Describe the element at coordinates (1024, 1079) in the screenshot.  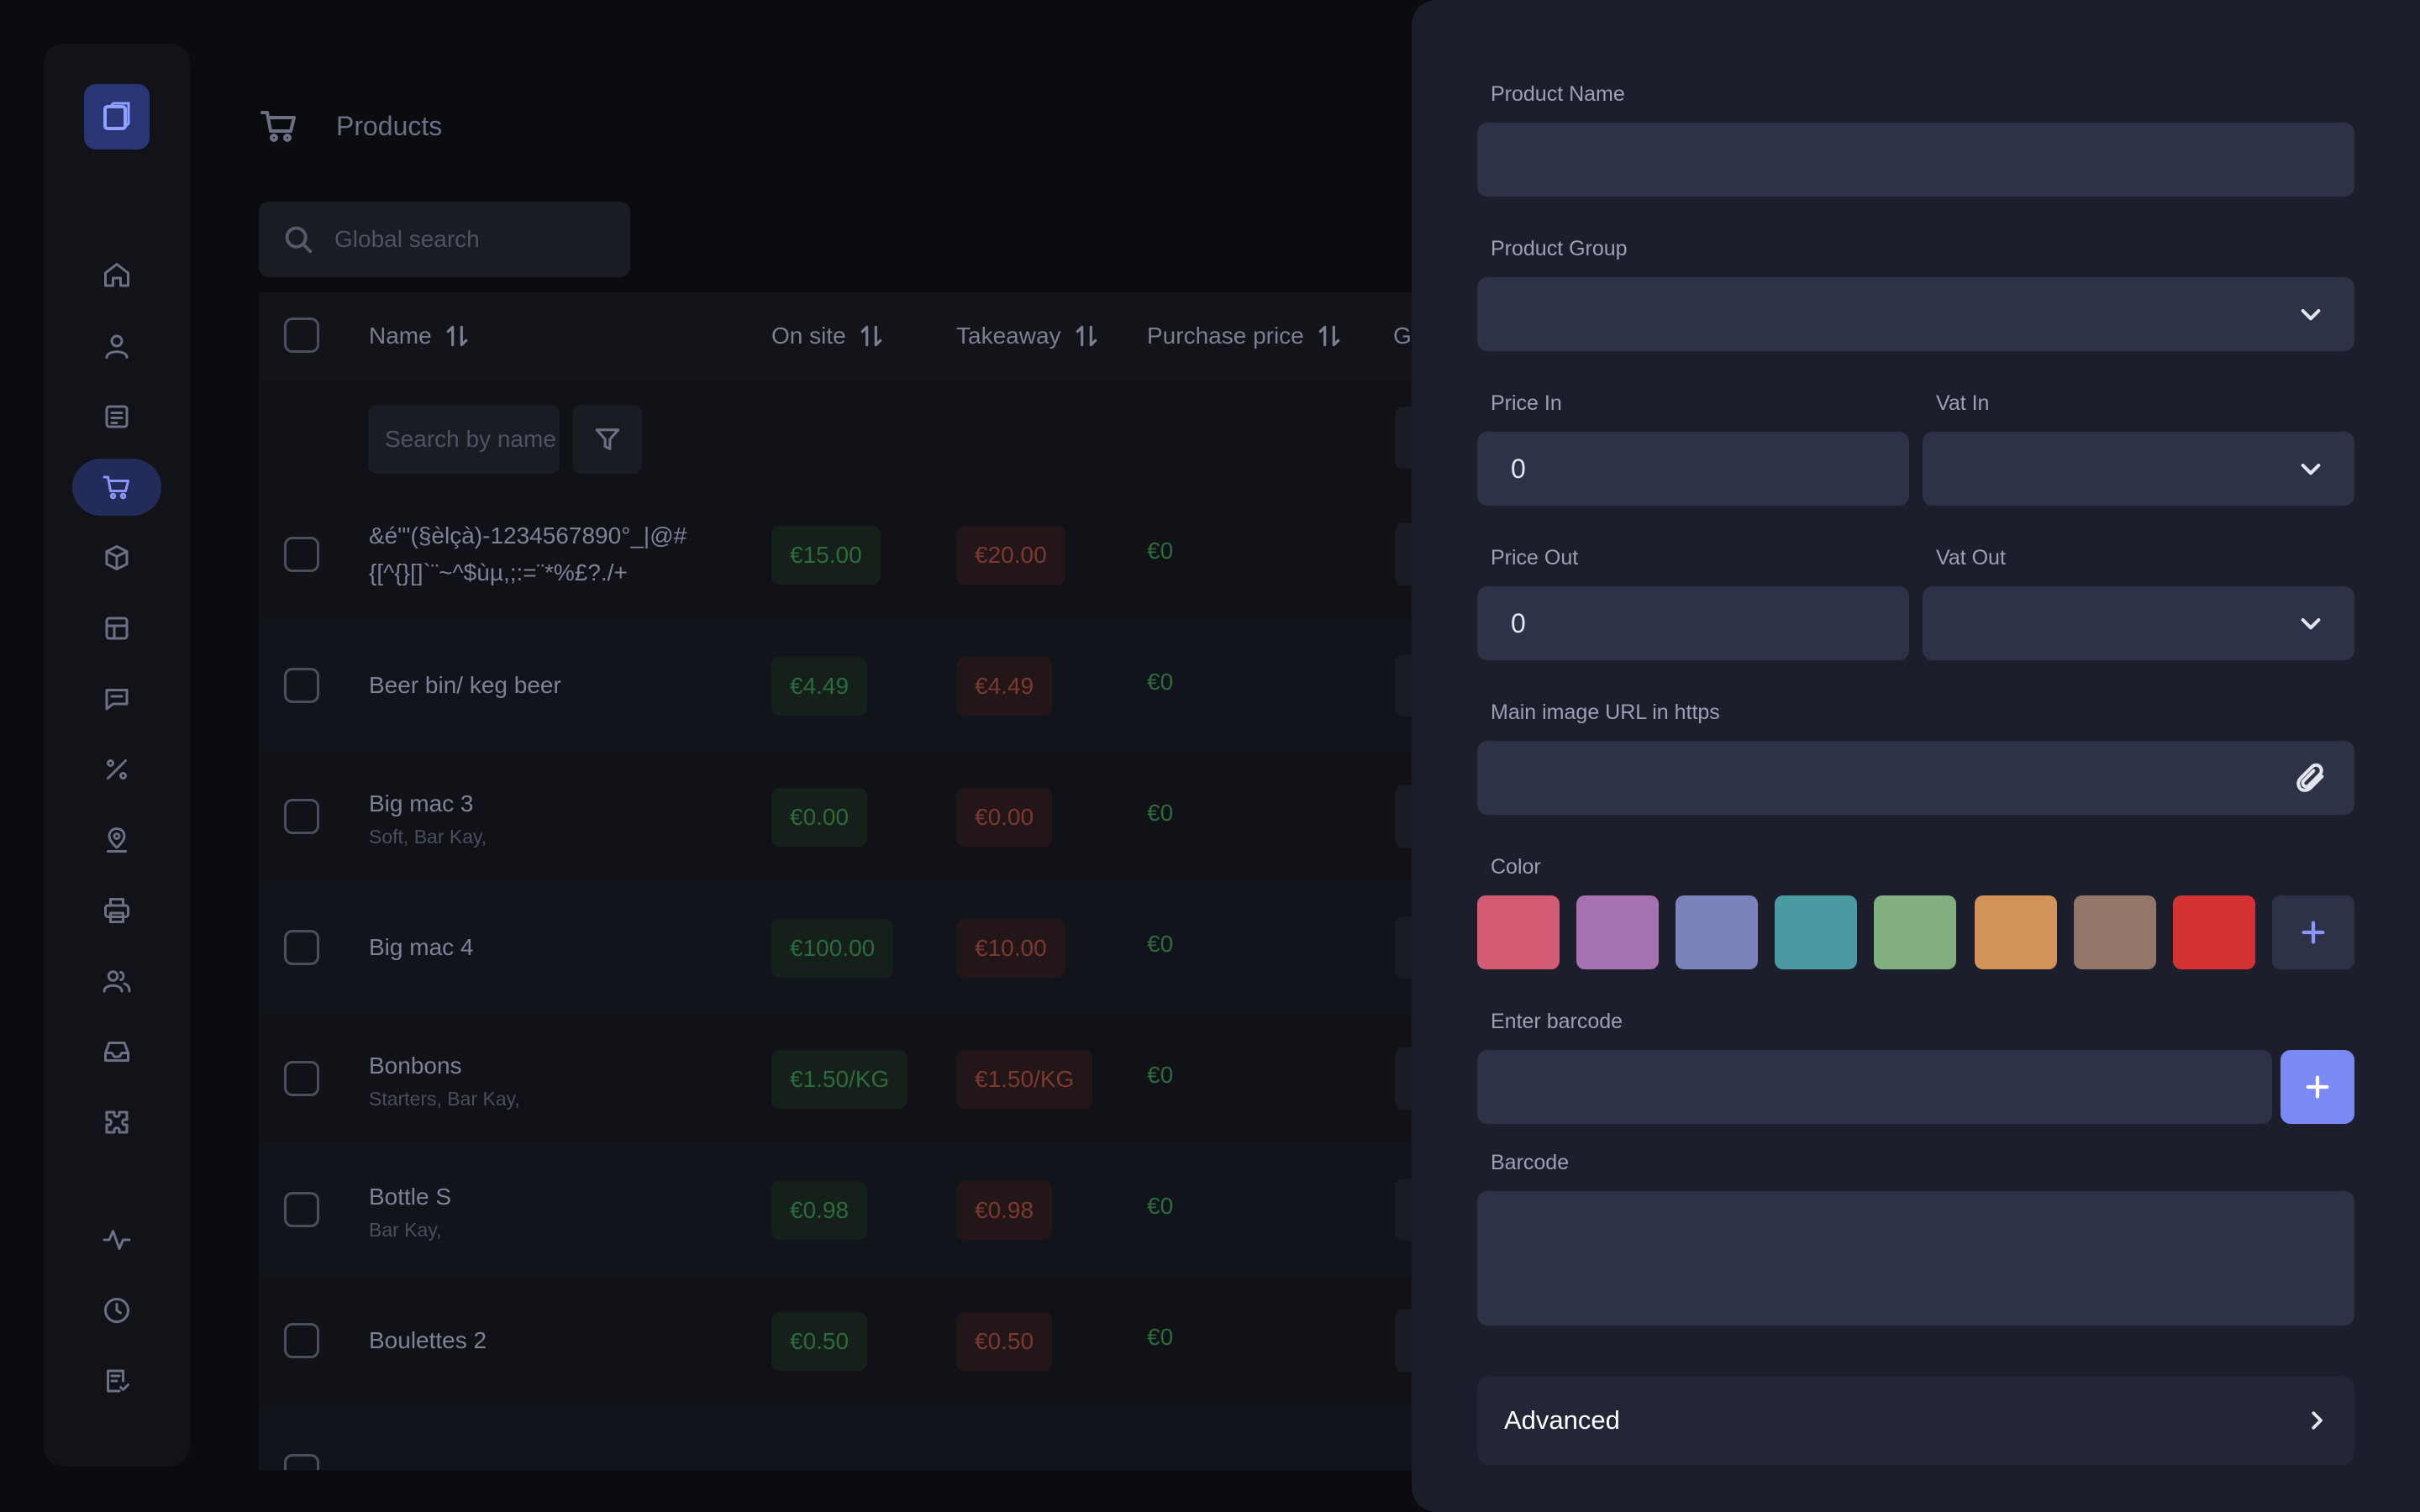
I see `takeaway-price: €1.50/KG` at that location.